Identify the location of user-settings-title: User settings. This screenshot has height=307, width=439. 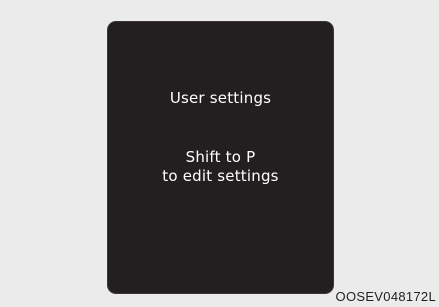
(220, 98).